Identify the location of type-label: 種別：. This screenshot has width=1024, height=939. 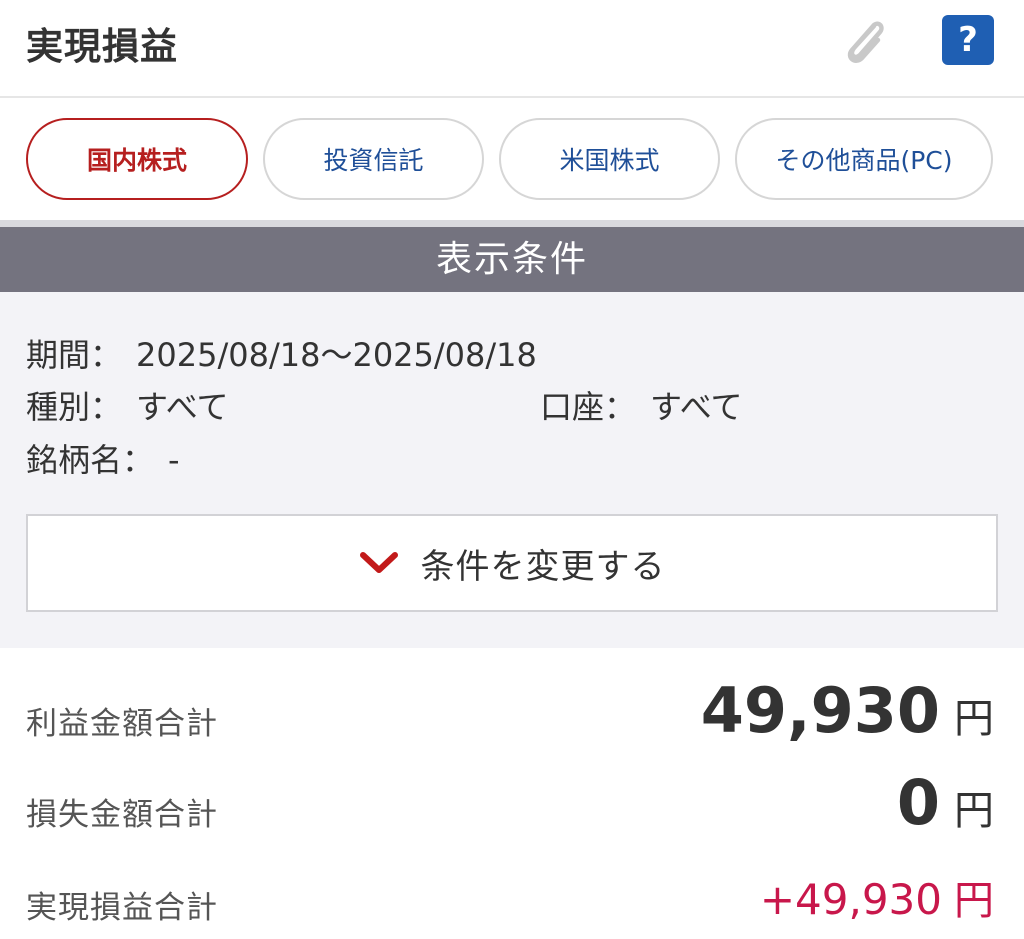
(74, 407).